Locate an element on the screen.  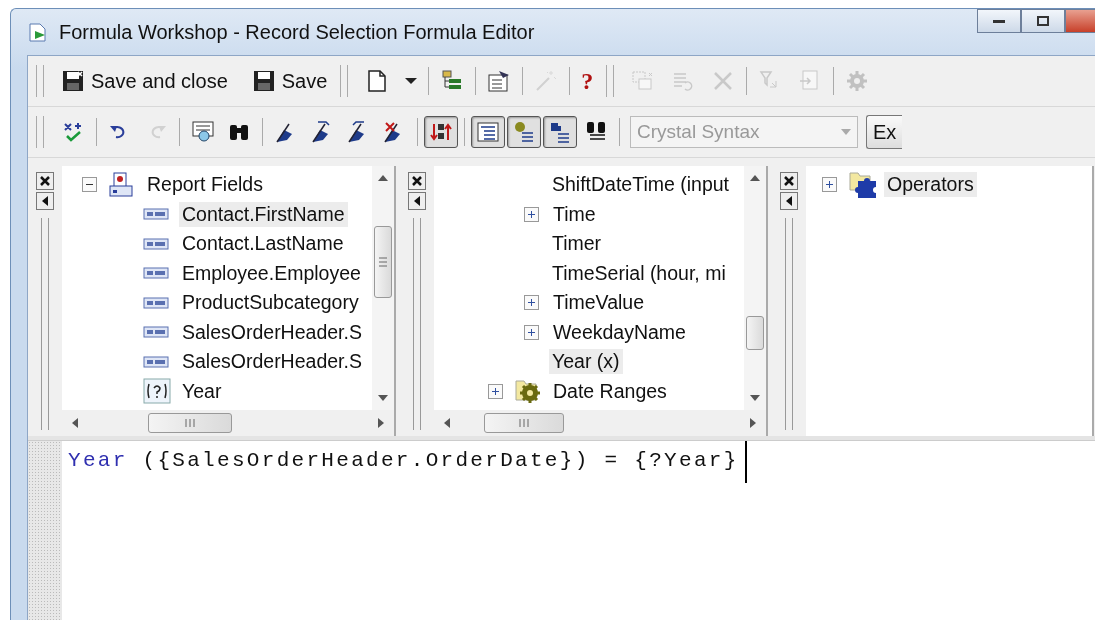
toolbar-button: Ex is located at coordinates (884, 132).